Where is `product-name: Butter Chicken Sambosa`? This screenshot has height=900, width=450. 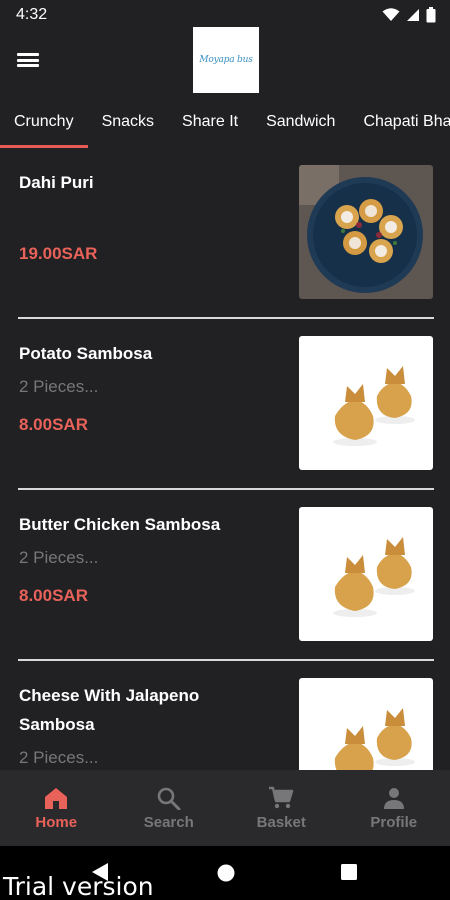
product-name: Butter Chicken Sambosa is located at coordinates (120, 524).